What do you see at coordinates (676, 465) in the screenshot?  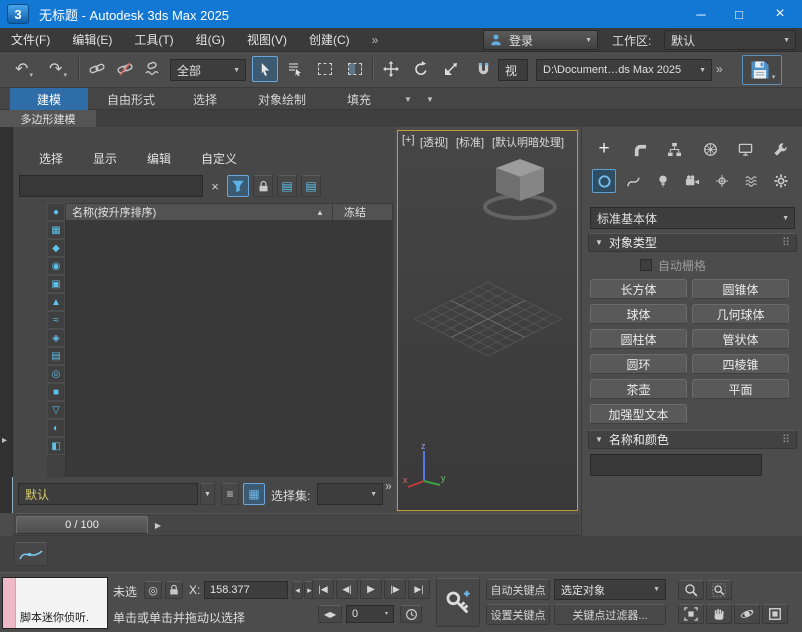 I see `object-name-input` at bounding box center [676, 465].